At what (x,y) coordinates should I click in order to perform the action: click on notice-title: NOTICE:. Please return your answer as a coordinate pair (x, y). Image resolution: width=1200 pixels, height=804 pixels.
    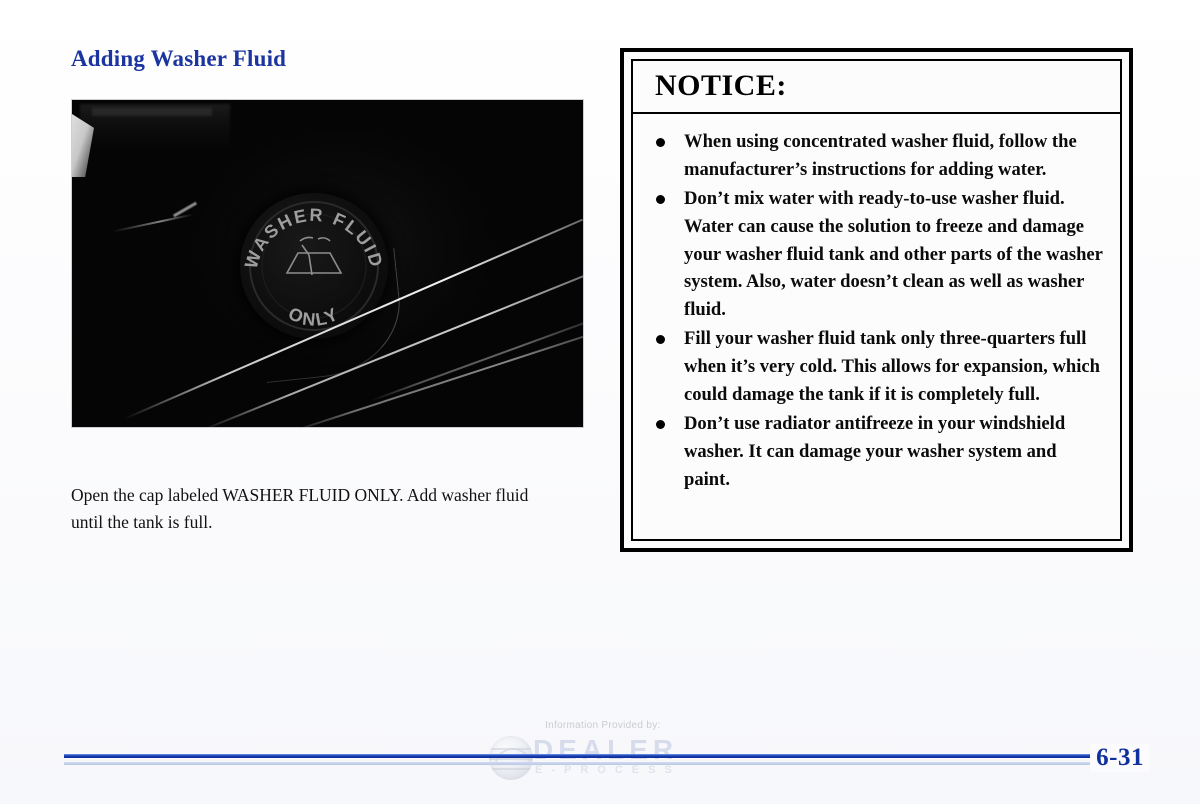
    Looking at the image, I should click on (721, 85).